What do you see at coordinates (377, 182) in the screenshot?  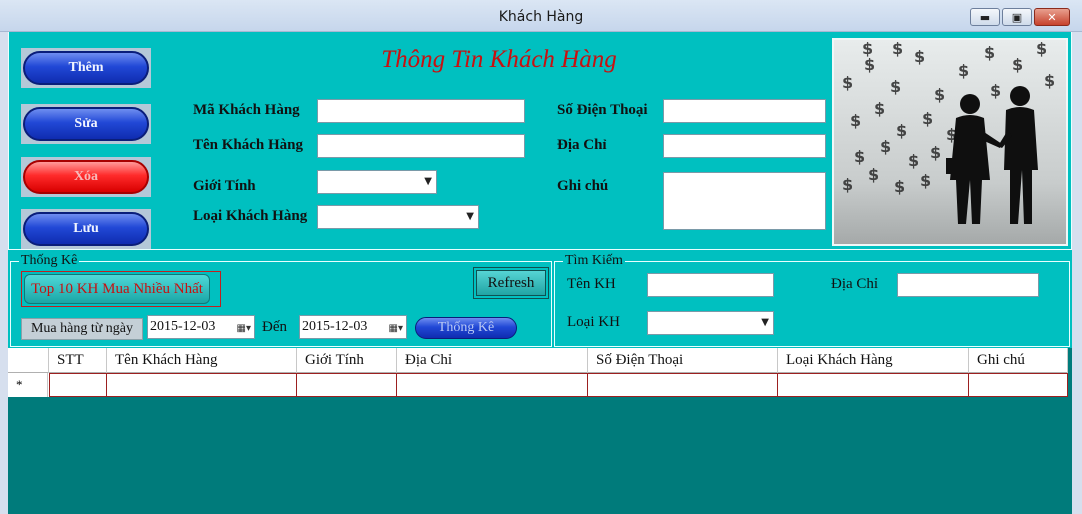 I see `gender-select: ▼` at bounding box center [377, 182].